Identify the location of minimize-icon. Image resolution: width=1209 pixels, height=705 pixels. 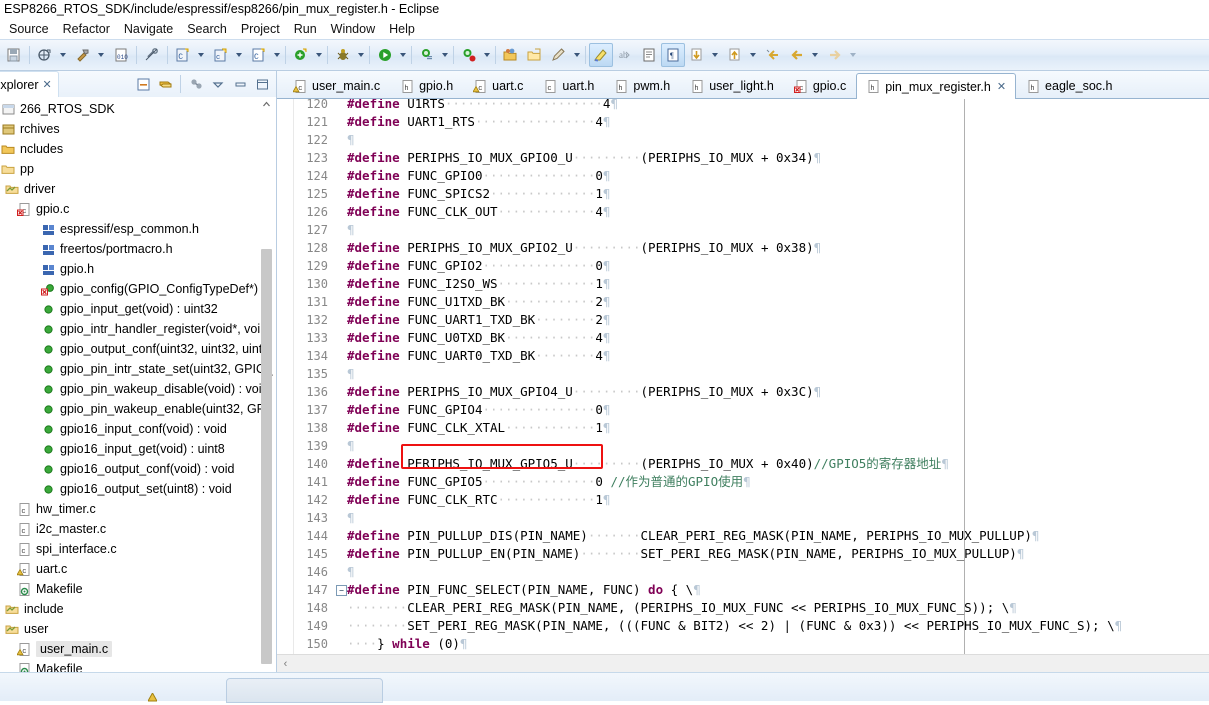
(240, 84).